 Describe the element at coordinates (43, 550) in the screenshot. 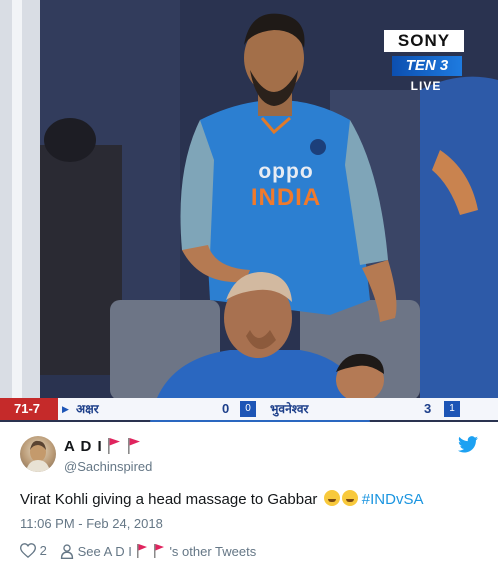

I see `like-count: 2` at that location.